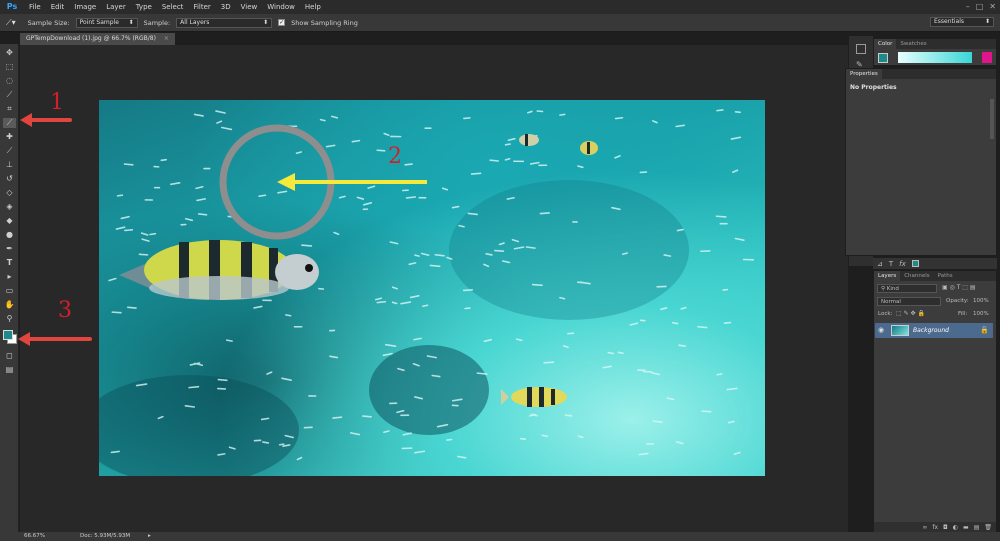 The width and height of the screenshot is (1000, 541). I want to click on tab-paths: Paths, so click(945, 276).